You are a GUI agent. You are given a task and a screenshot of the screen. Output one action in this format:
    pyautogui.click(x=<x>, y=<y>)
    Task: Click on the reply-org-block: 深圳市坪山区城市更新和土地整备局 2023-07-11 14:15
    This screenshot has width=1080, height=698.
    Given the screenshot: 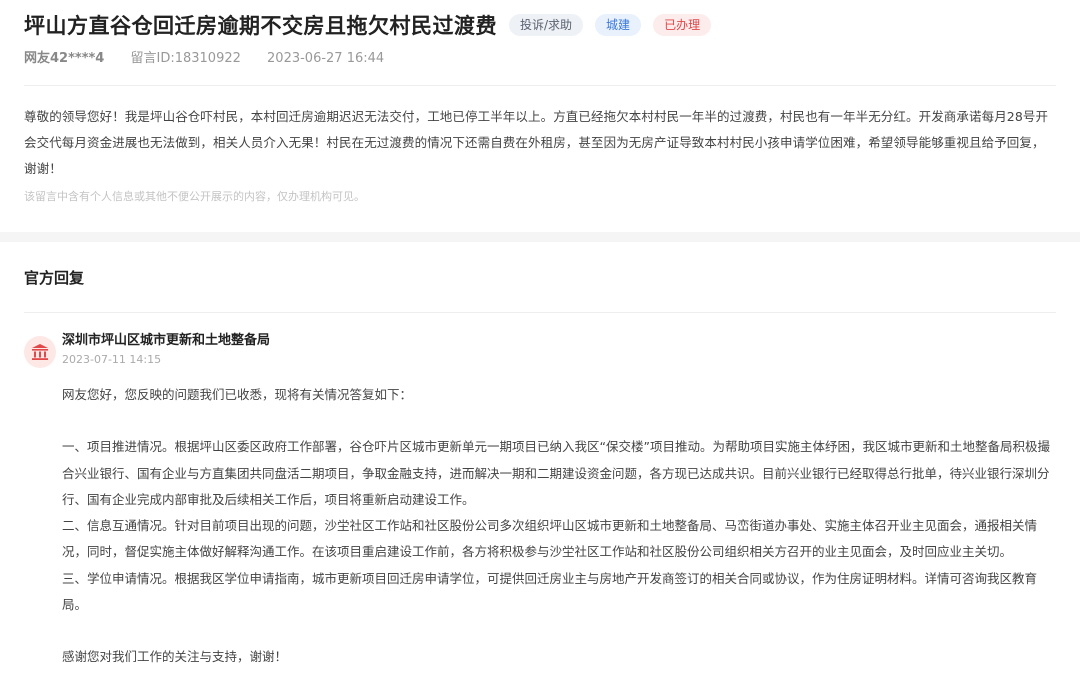 What is the action you would take?
    pyautogui.click(x=166, y=349)
    